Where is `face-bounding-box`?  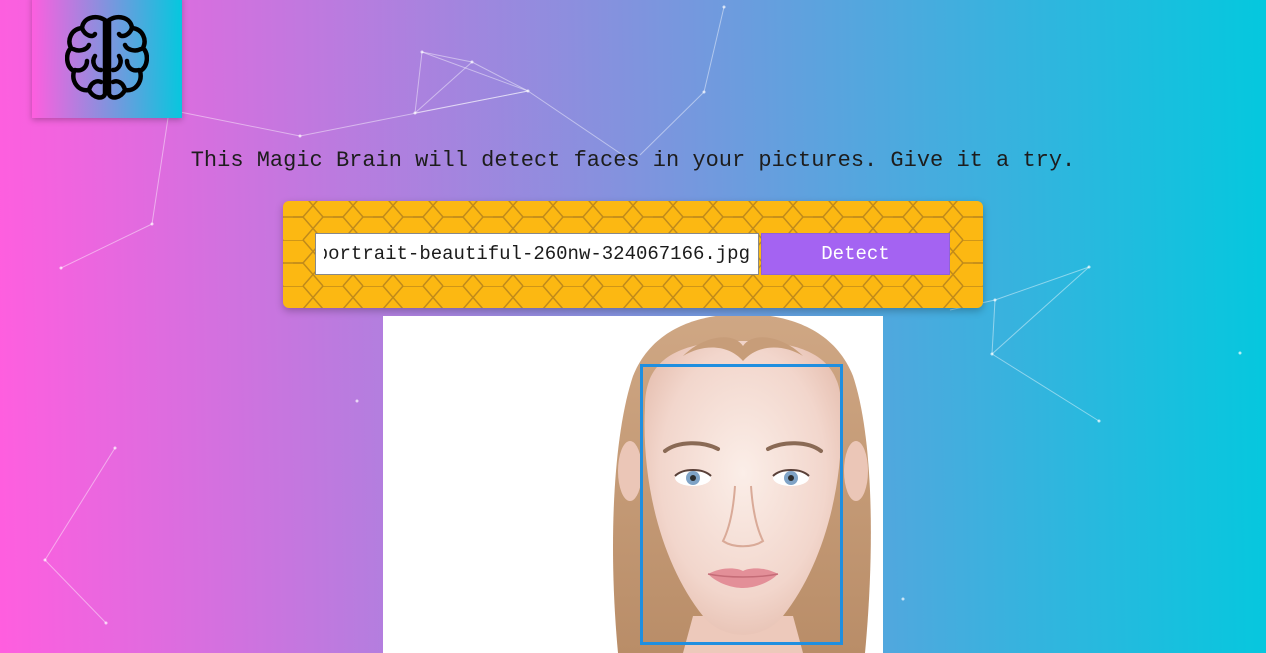 face-bounding-box is located at coordinates (741, 504).